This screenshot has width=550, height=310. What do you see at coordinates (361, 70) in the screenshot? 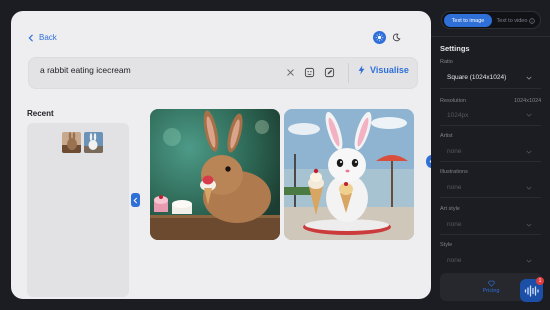
I see `lightning-icon` at bounding box center [361, 70].